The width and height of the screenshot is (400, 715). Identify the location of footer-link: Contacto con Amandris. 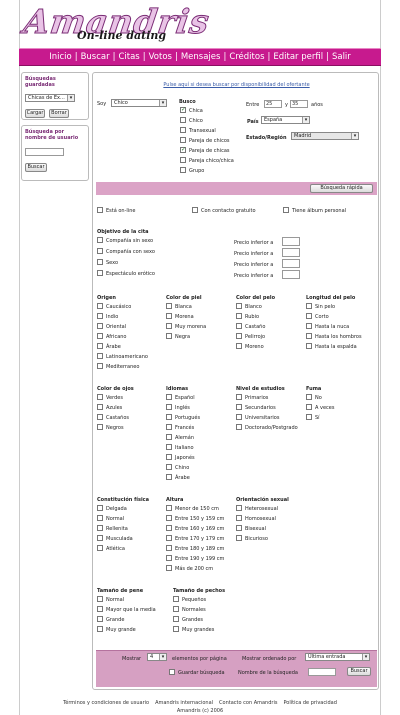
(248, 703).